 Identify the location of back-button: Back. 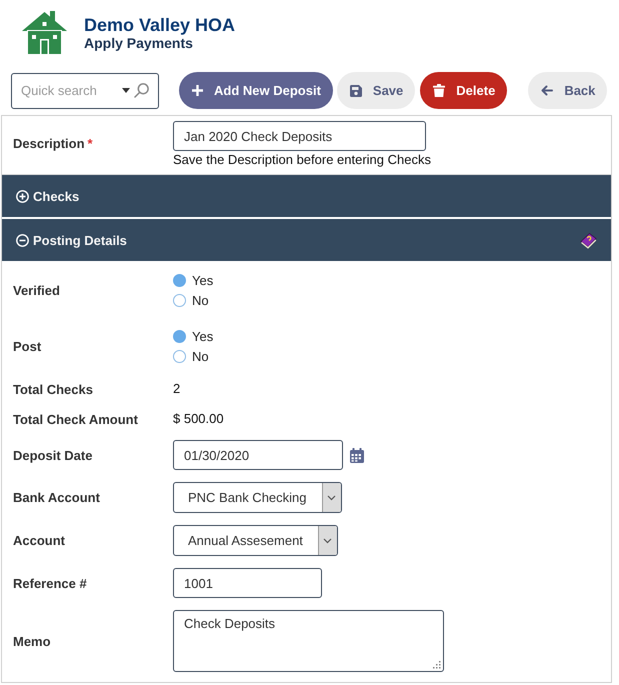
(568, 90).